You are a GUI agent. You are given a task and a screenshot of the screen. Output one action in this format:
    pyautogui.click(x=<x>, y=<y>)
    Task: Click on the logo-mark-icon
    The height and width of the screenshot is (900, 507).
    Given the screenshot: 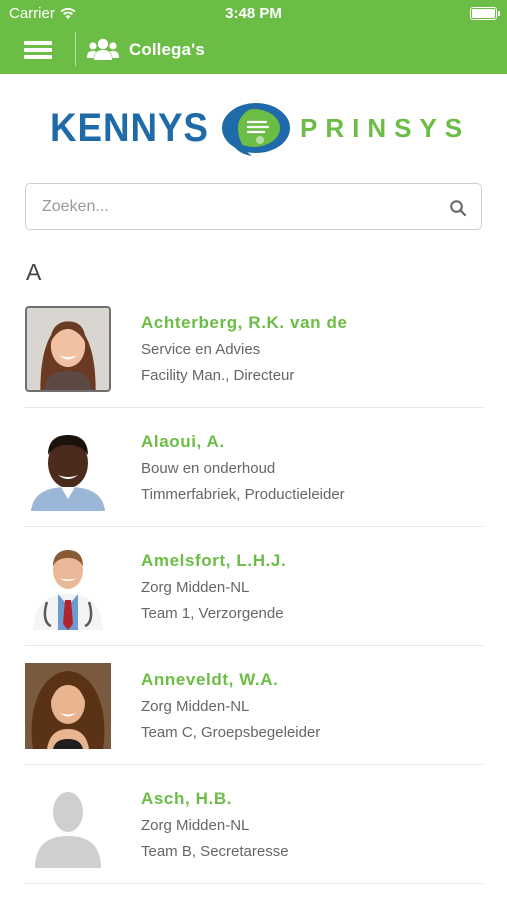 What is the action you would take?
    pyautogui.click(x=256, y=129)
    